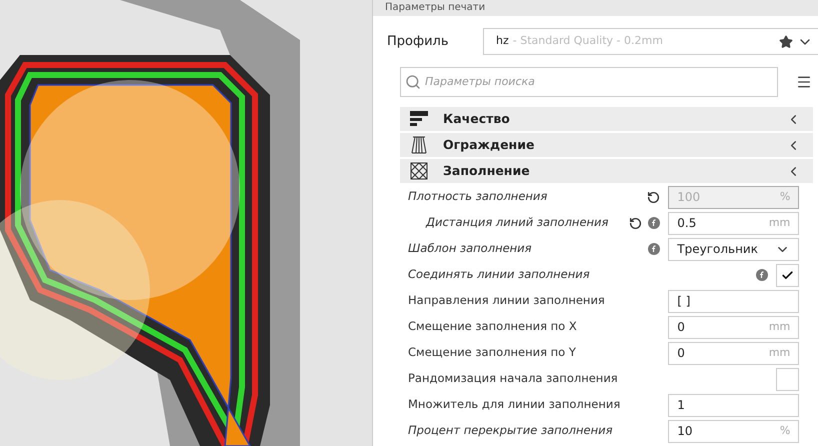 This screenshot has height=446, width=818. I want to click on menu-icon, so click(804, 82).